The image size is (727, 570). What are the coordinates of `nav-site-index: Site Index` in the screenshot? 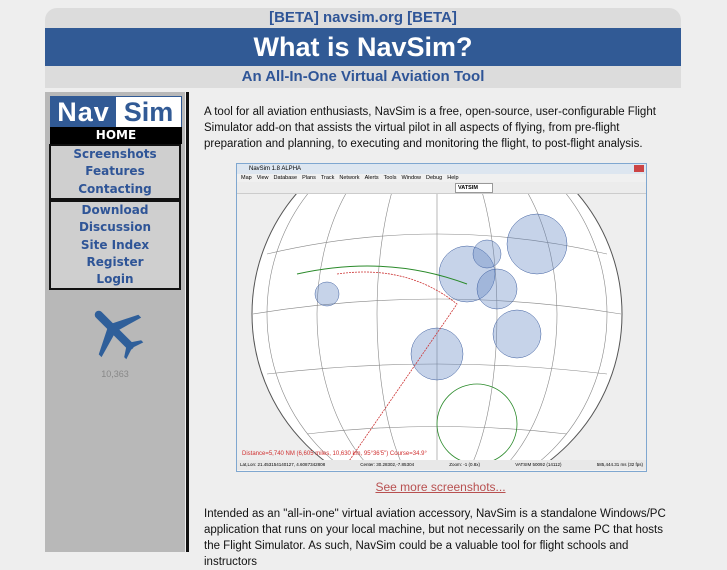 It's located at (115, 245).